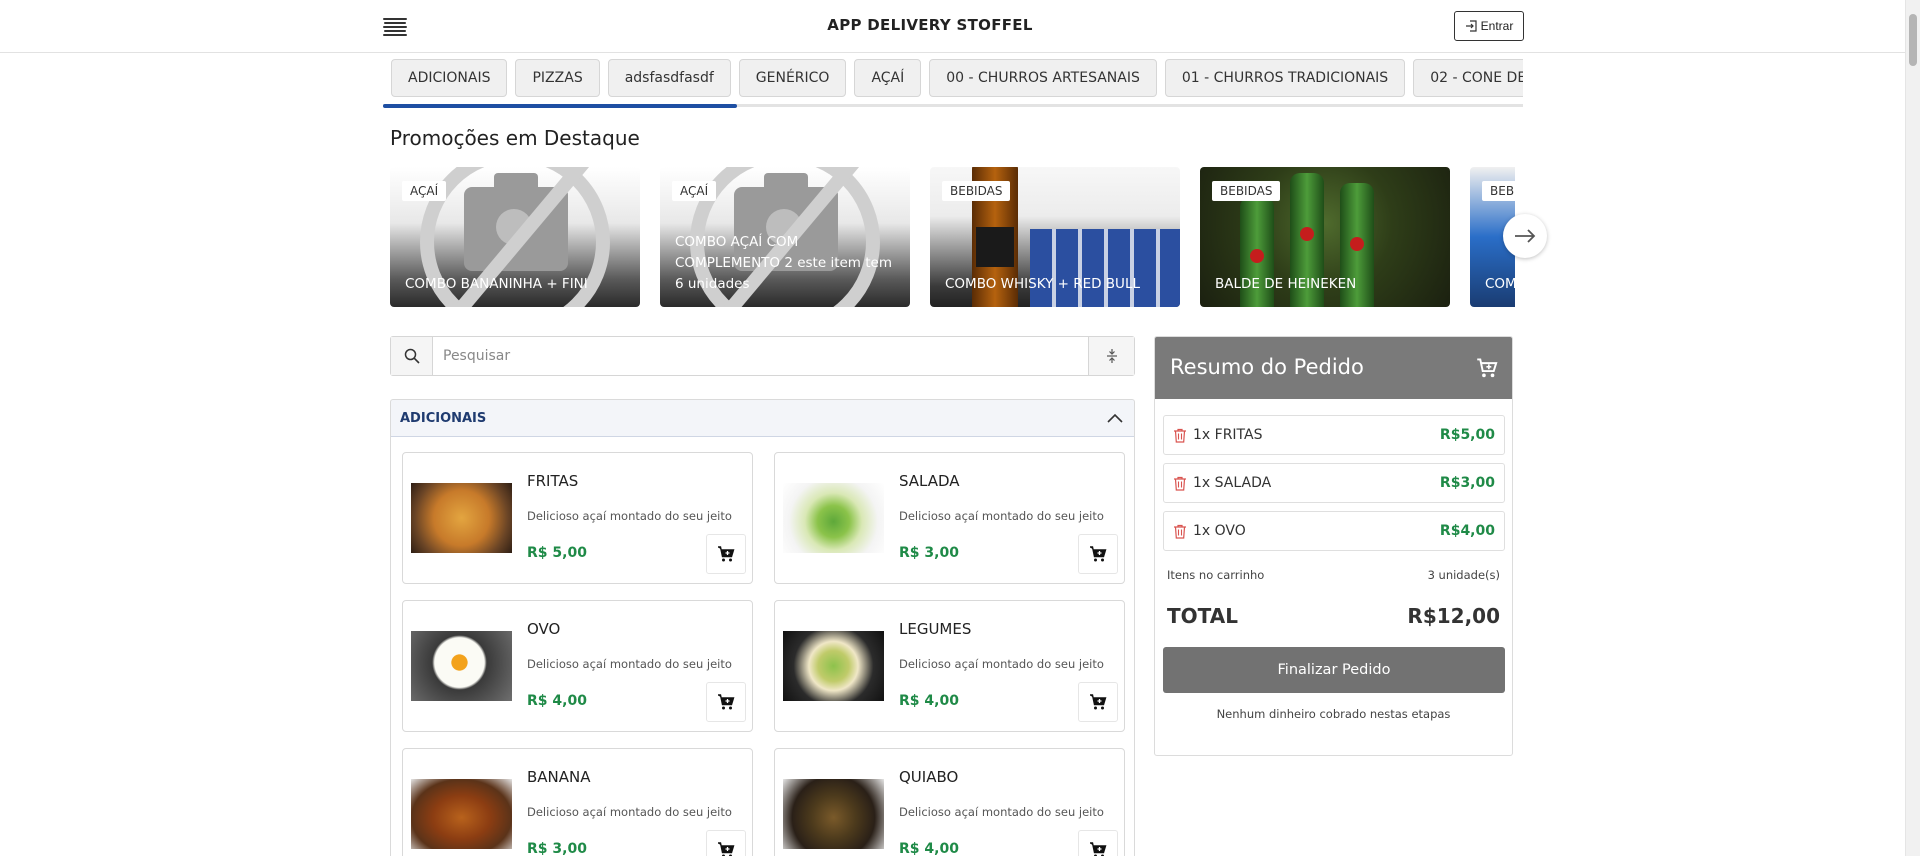  Describe the element at coordinates (1219, 531) in the screenshot. I see `order-item-name: 1x OVO` at that location.